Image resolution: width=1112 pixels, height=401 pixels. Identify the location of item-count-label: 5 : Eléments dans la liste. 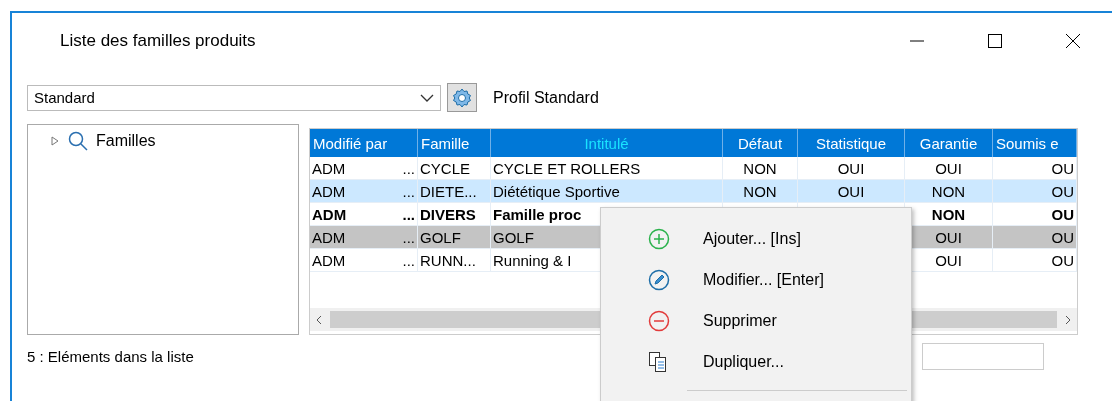
(110, 356).